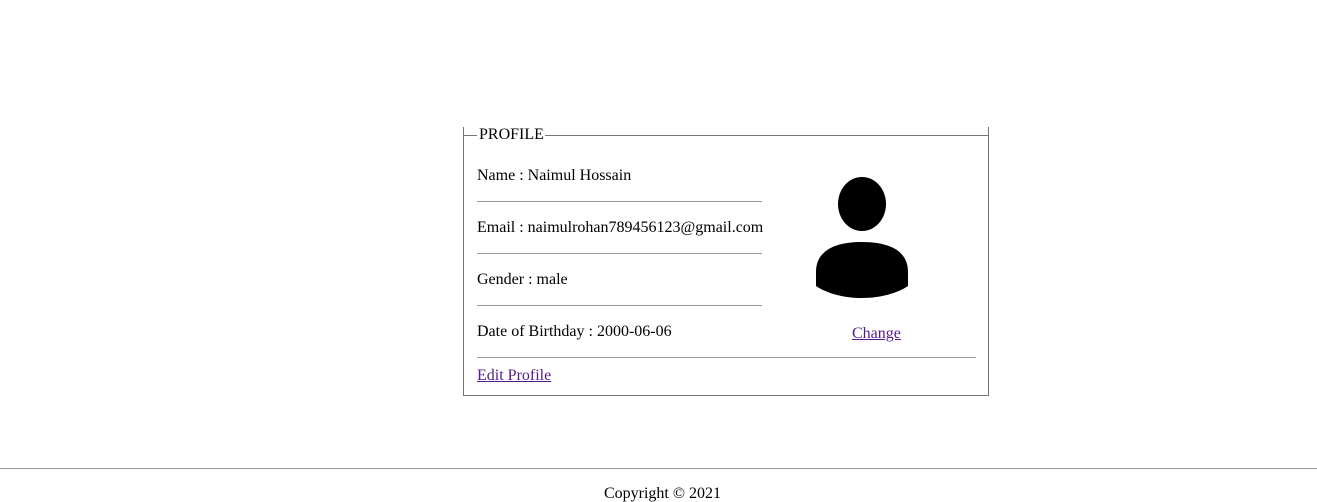 This screenshot has height=502, width=1317. What do you see at coordinates (767, 135) in the screenshot?
I see `fieldset-top-border-right` at bounding box center [767, 135].